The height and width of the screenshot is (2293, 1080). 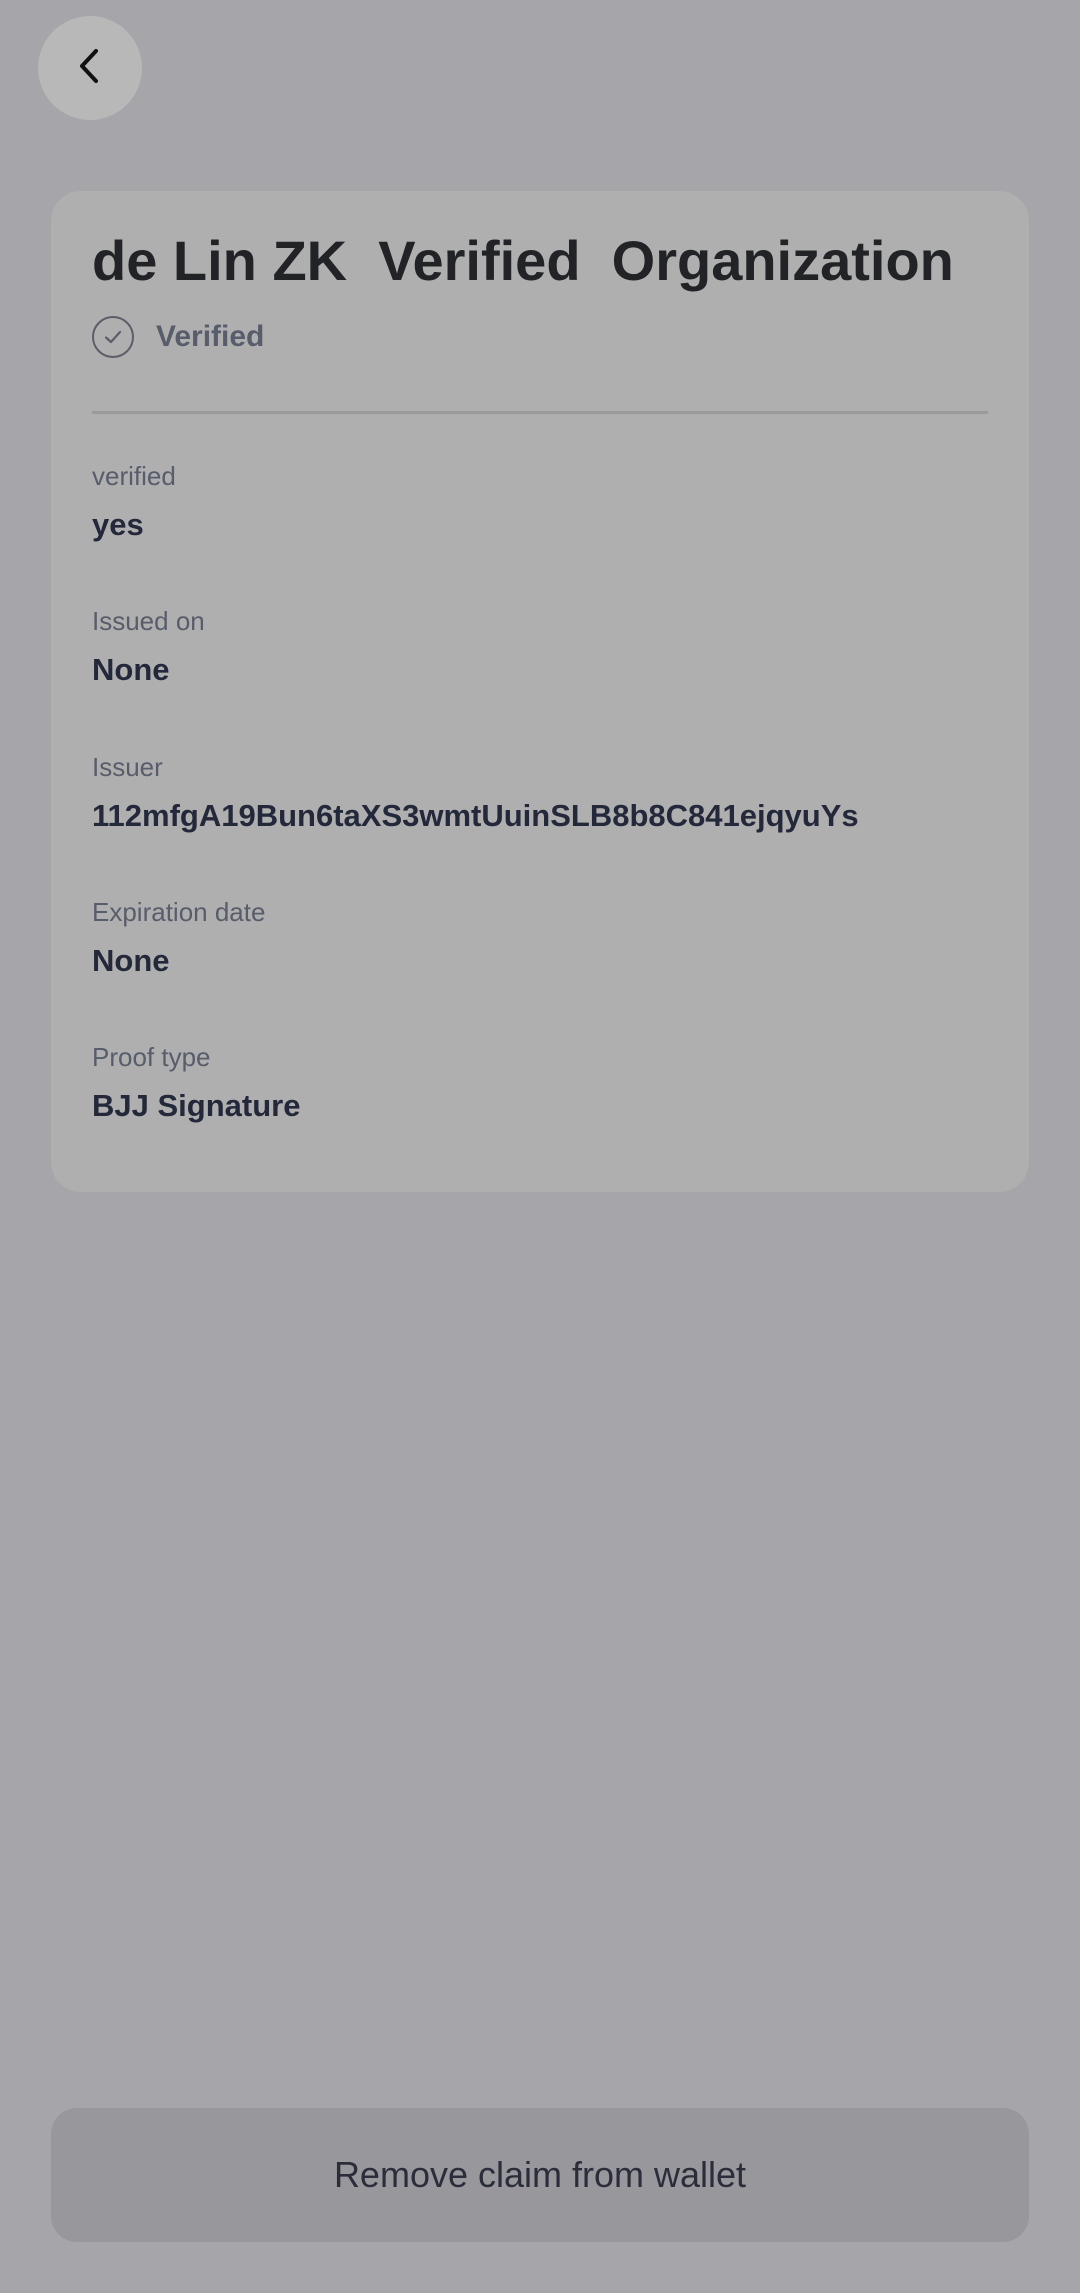 I want to click on verified-status-label: Verified, so click(x=210, y=336).